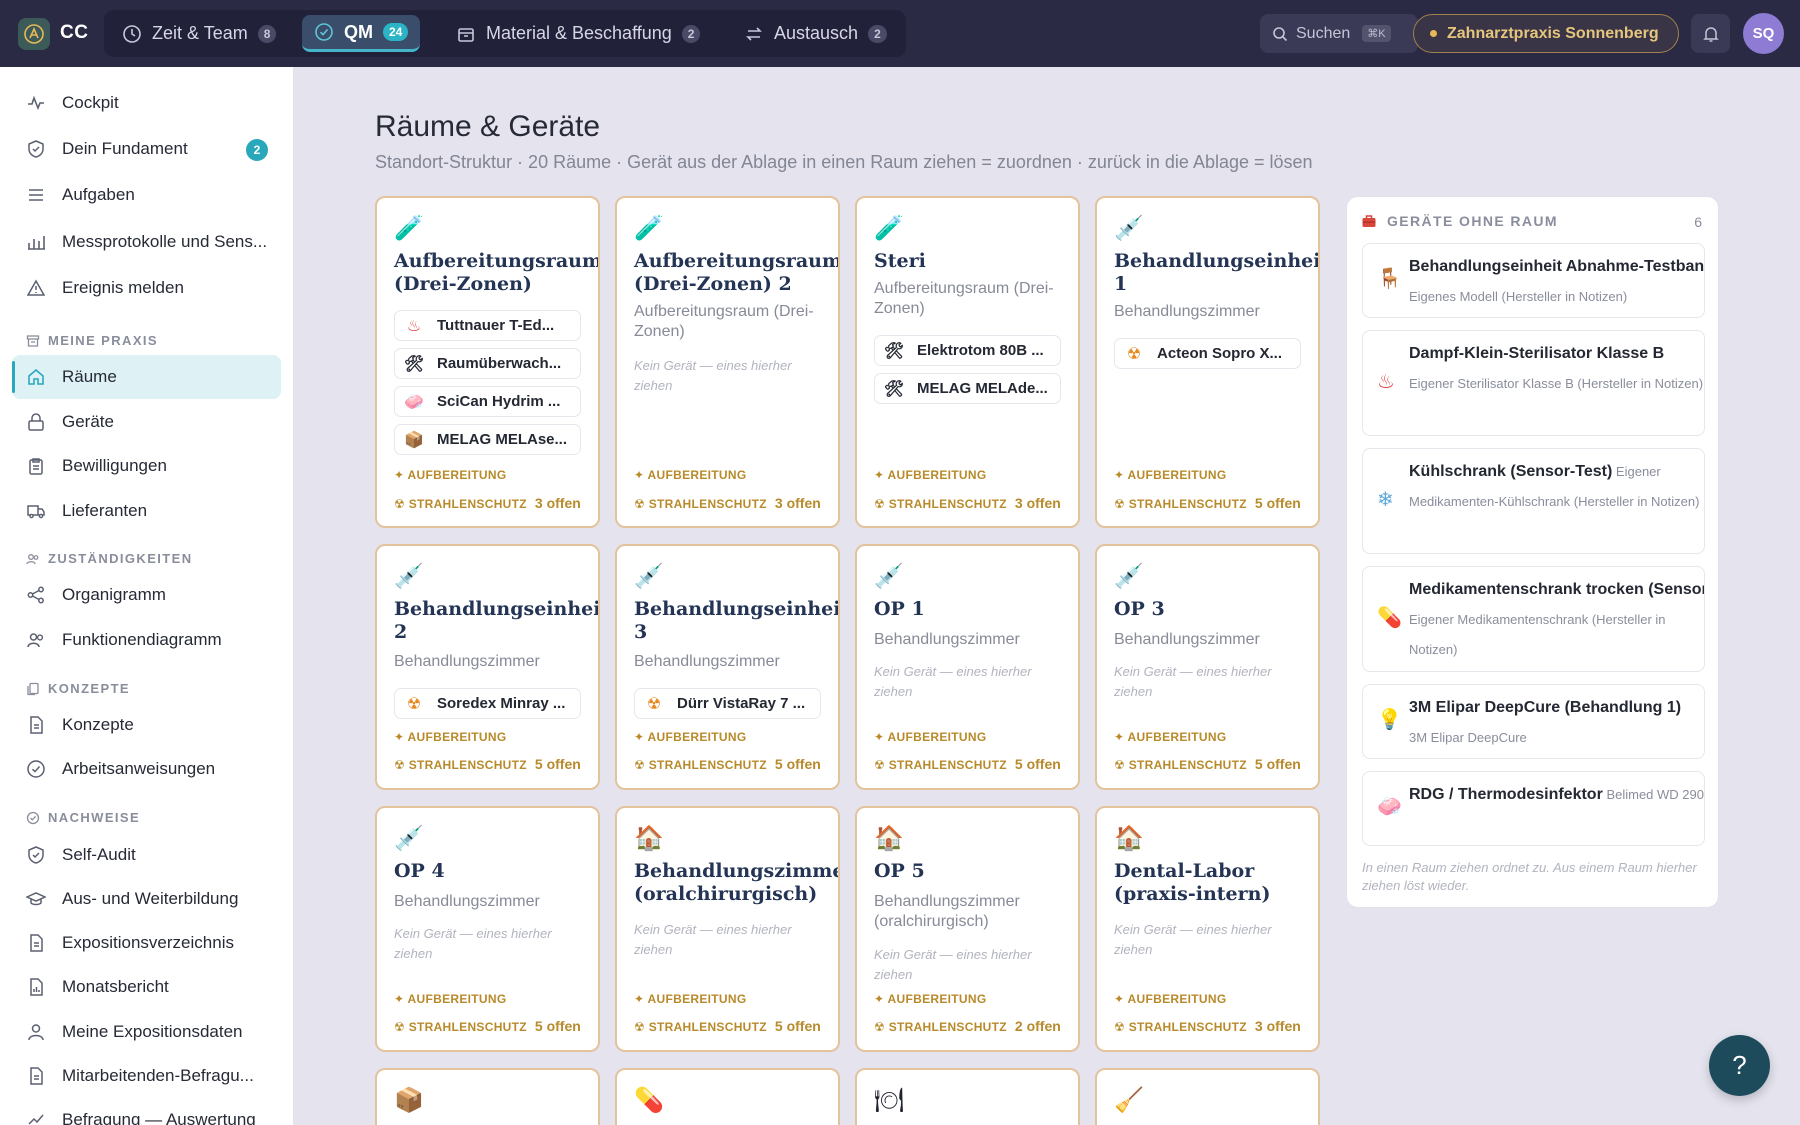  I want to click on sidebar-item-geraete: Geräte, so click(146, 422).